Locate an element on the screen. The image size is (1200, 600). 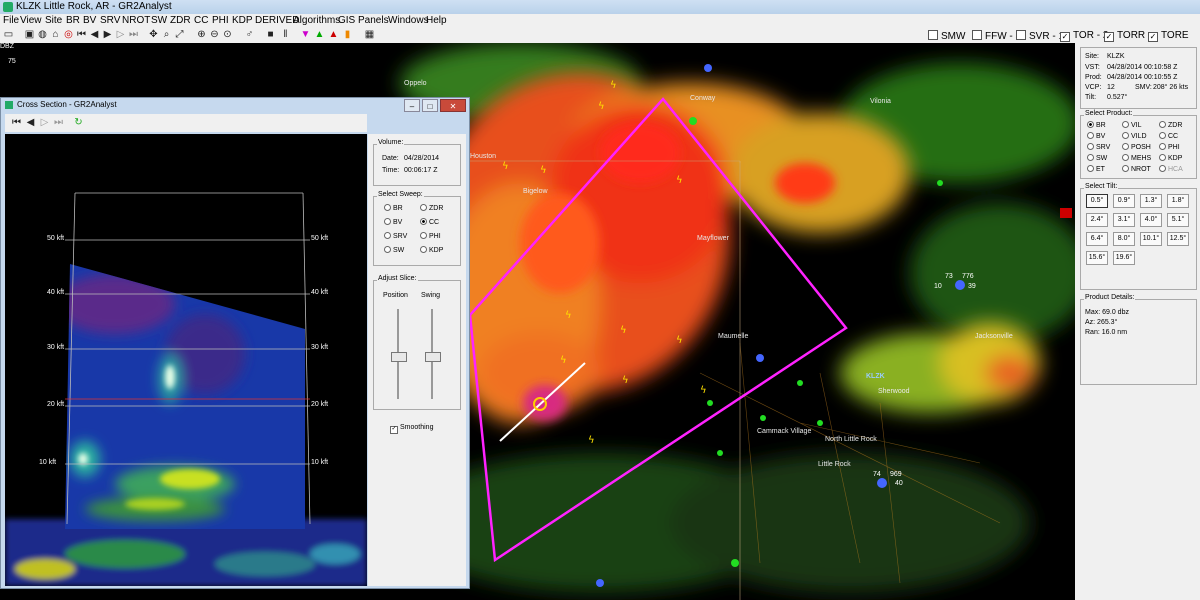
product-radio-cc: CC is located at coordinates (1168, 136).